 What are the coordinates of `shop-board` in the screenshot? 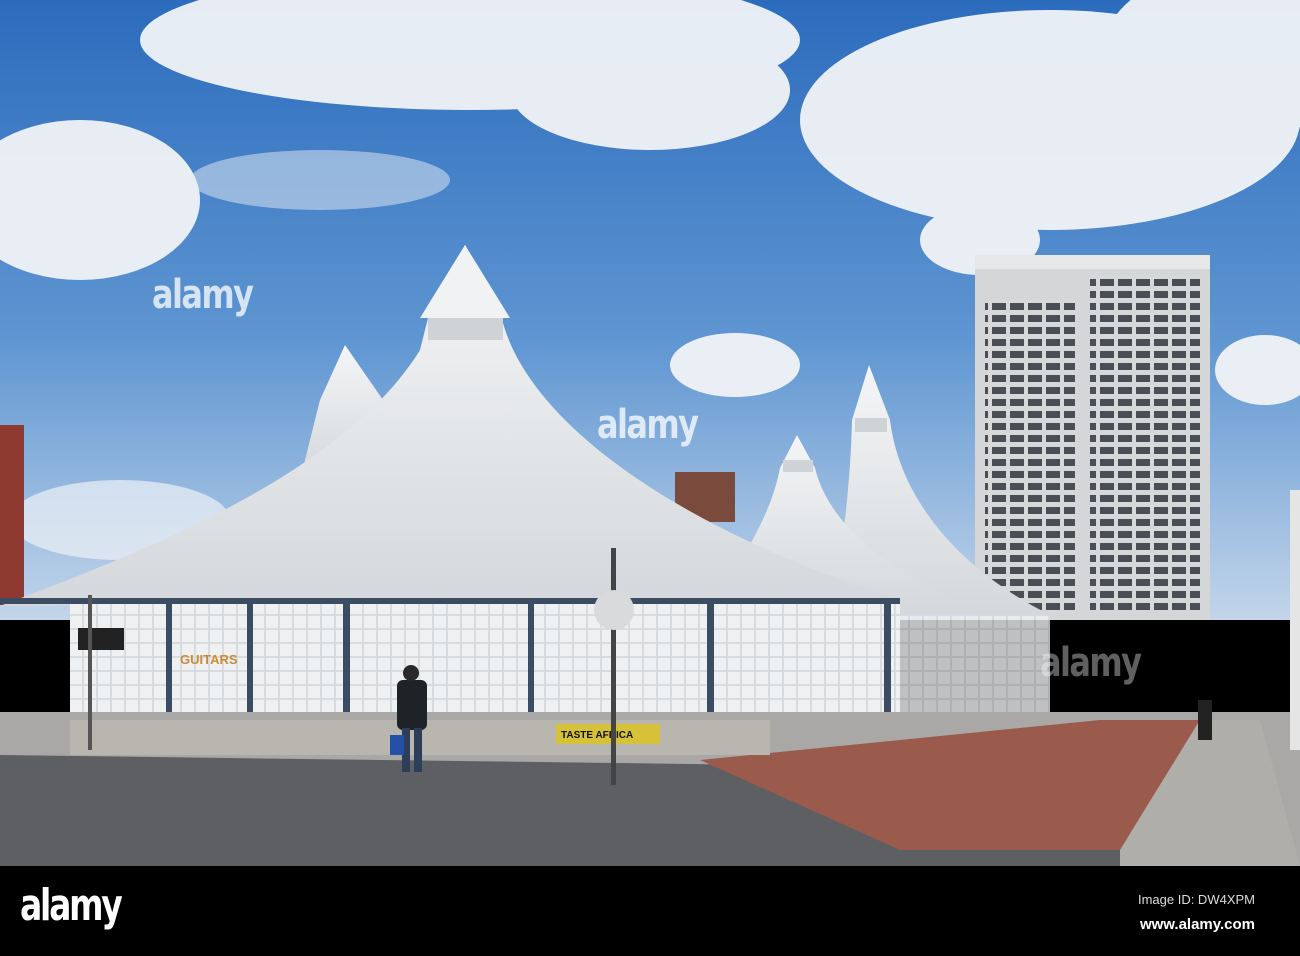 It's located at (101, 639).